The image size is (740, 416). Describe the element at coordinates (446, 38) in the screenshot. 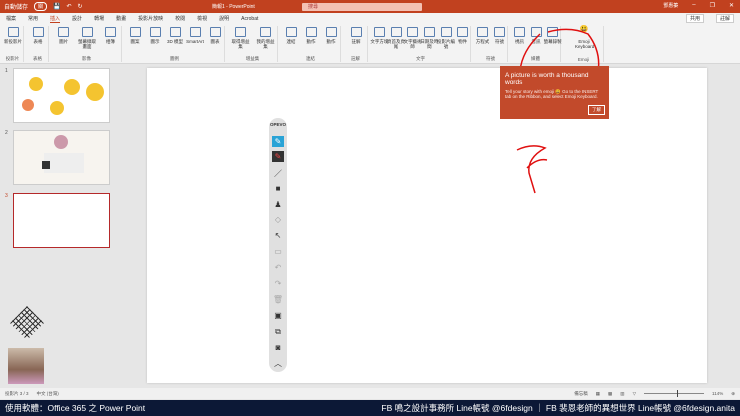

I see `ribbon-button: 投影片編號` at that location.